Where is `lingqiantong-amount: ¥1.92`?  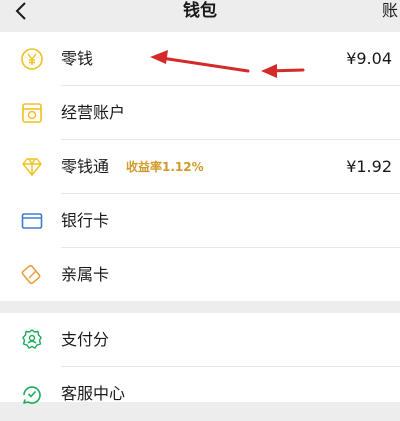
lingqiantong-amount: ¥1.92 is located at coordinates (369, 166).